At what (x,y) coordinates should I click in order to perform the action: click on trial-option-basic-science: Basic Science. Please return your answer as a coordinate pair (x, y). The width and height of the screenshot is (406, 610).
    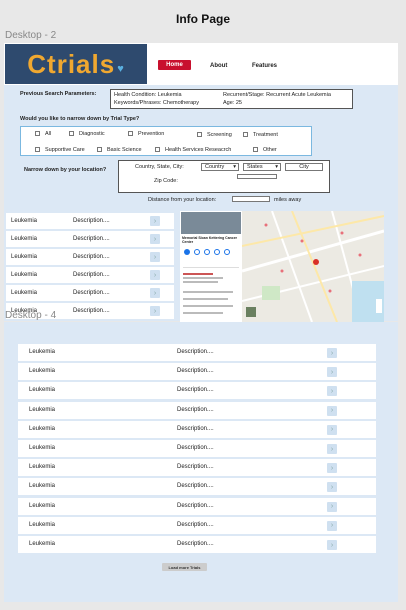
    Looking at the image, I should click on (119, 150).